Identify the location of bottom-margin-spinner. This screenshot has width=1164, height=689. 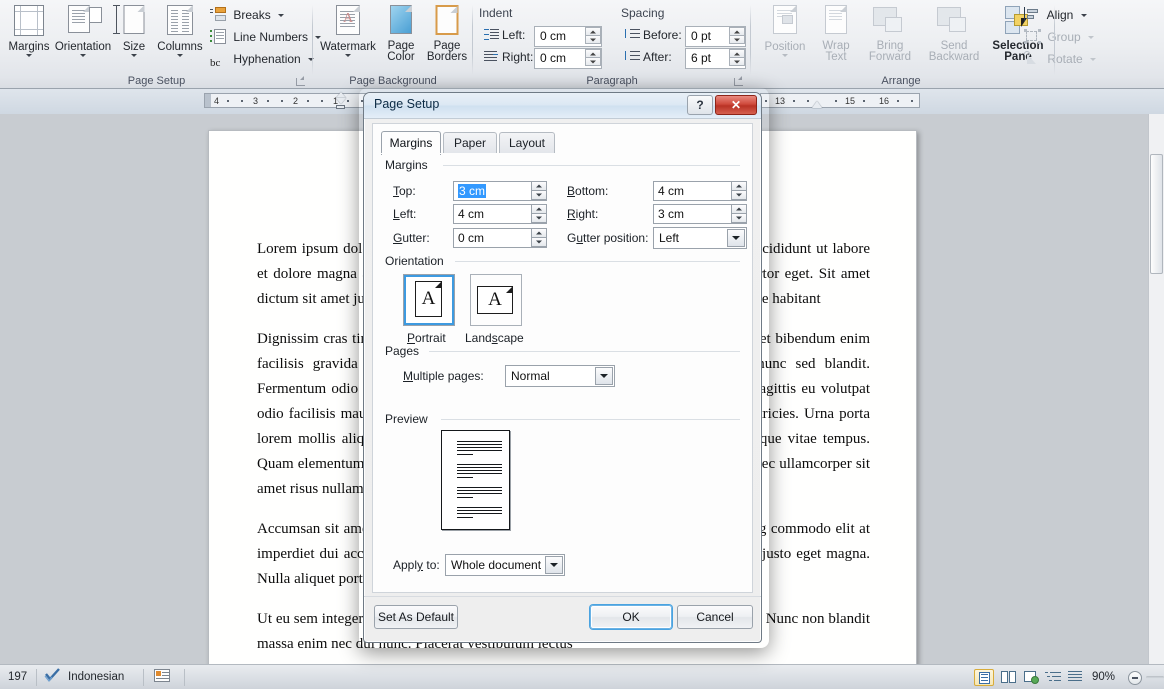
(739, 191).